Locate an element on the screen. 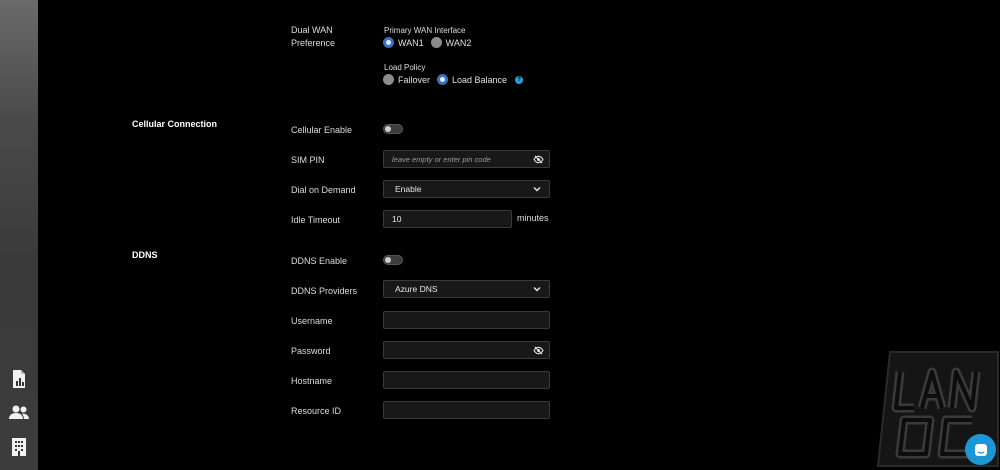  report-chart-icon is located at coordinates (19, 379).